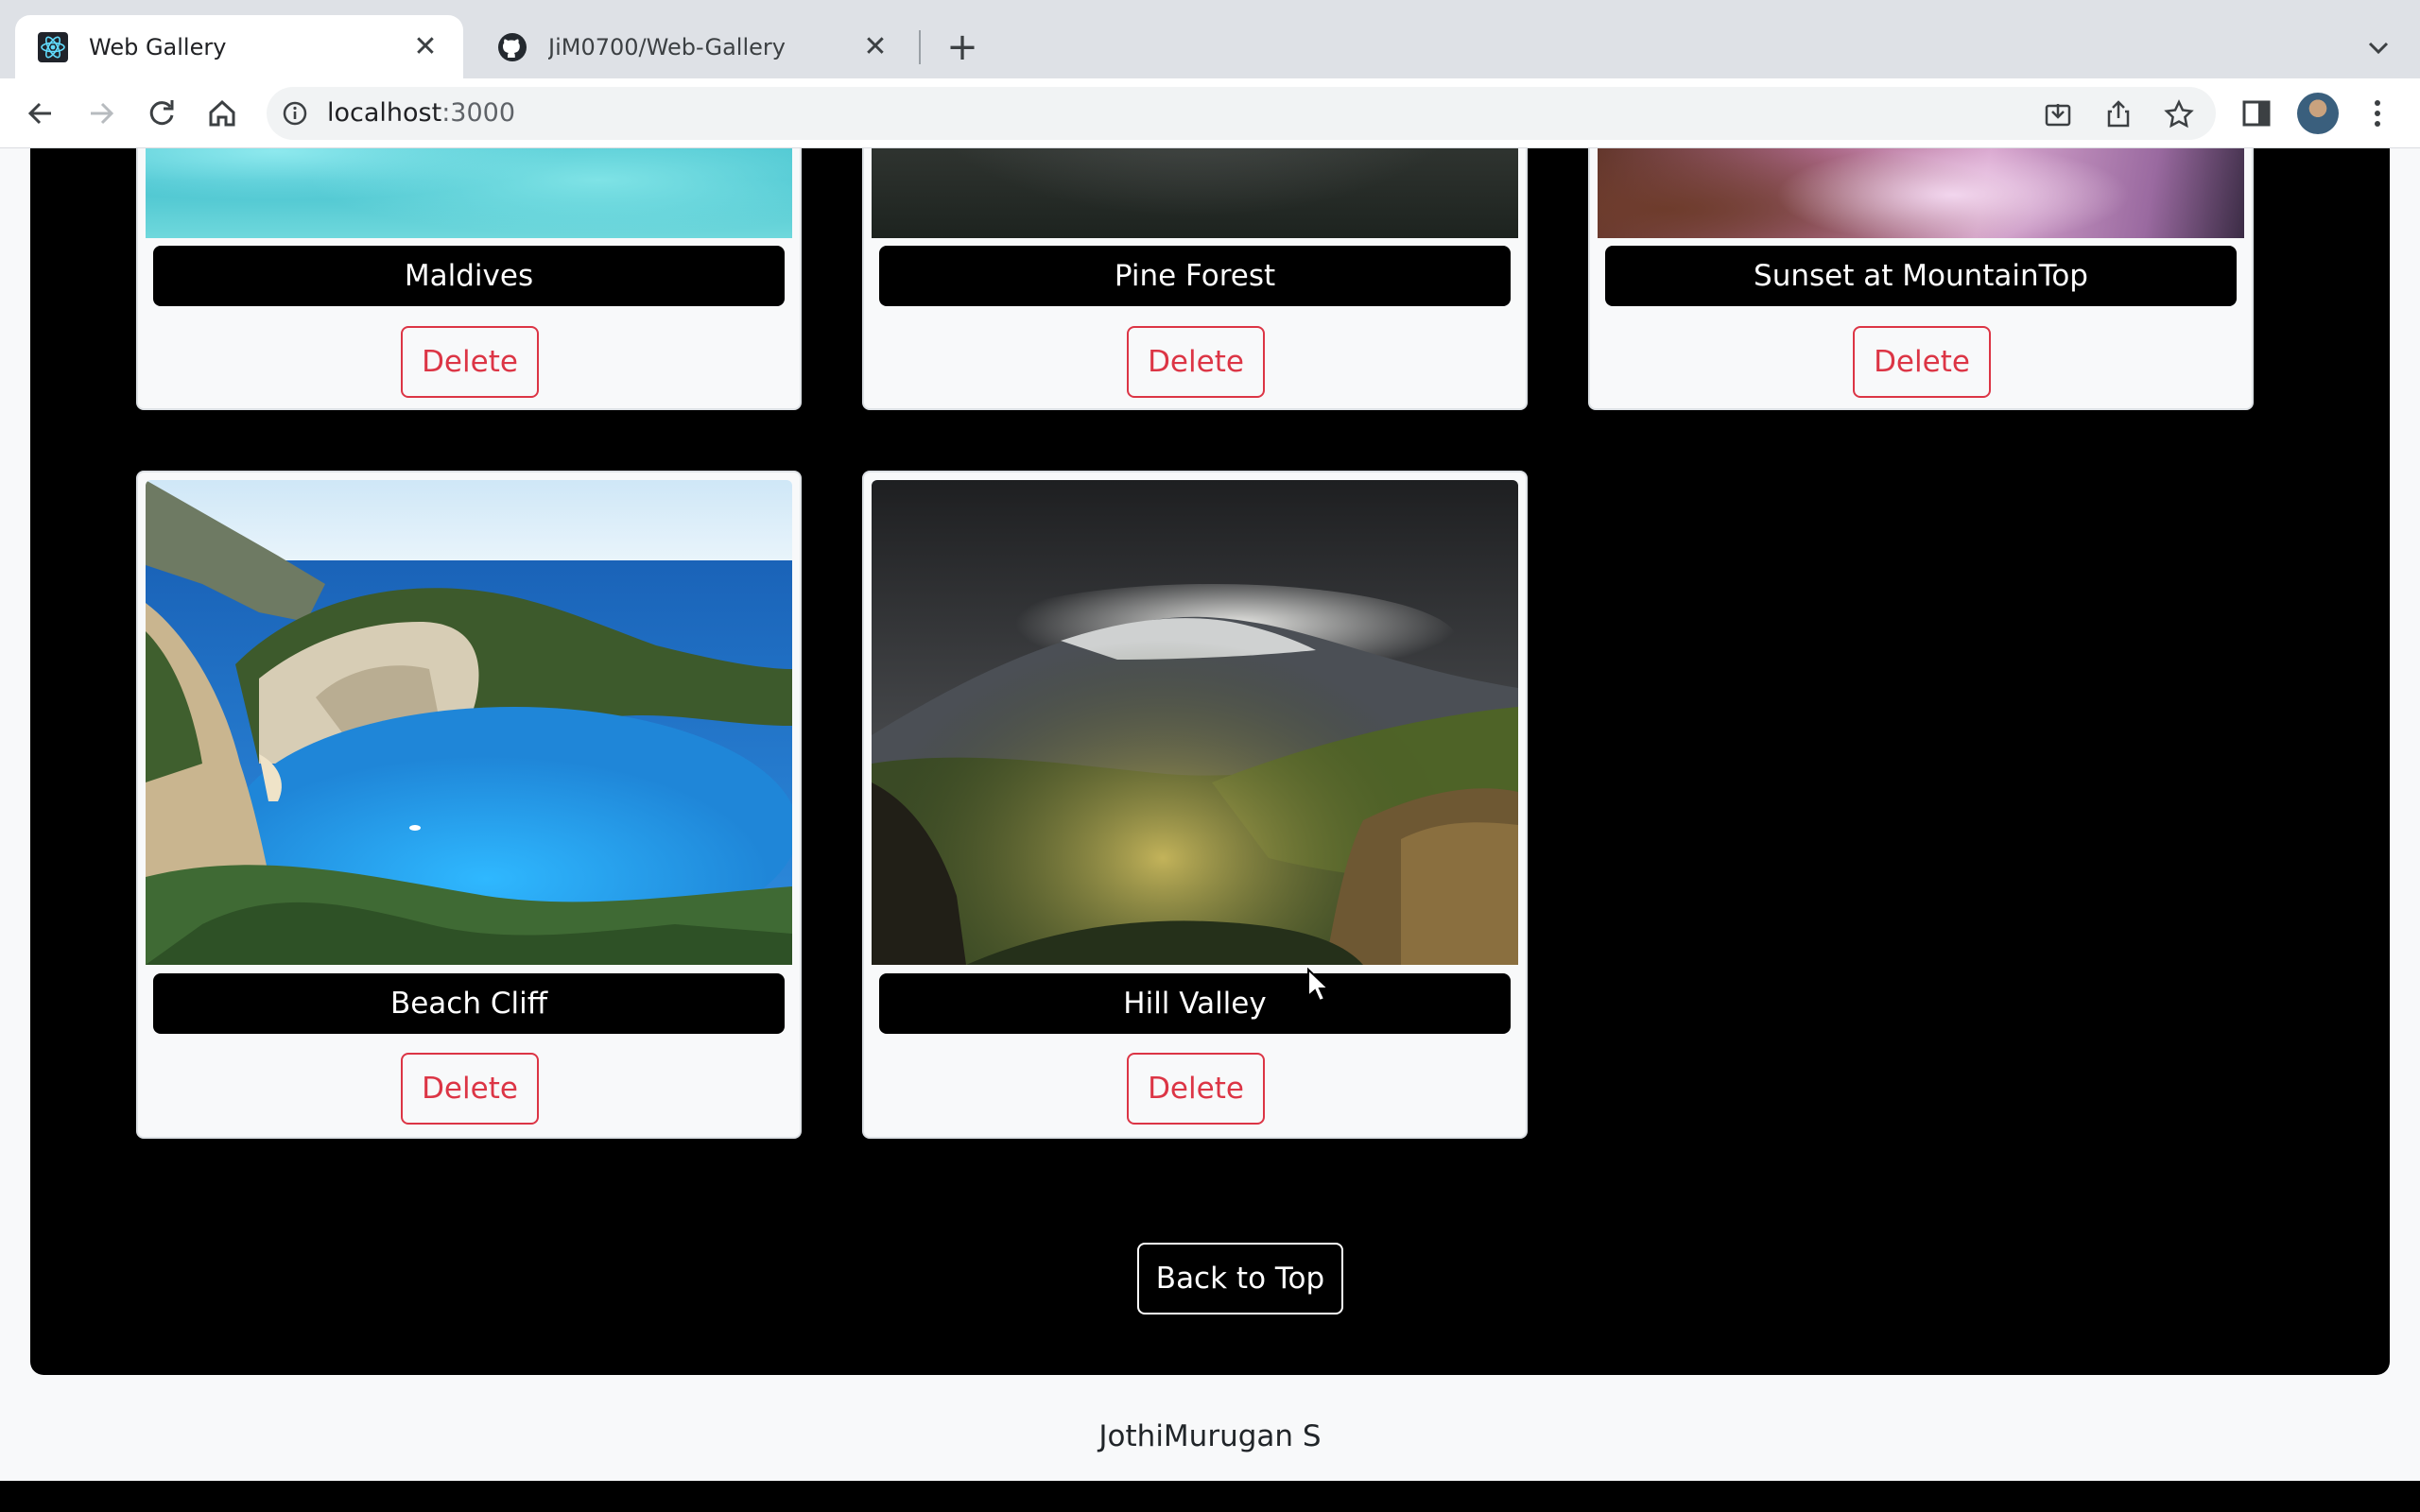 The image size is (2420, 1512). I want to click on tab-title: Web Gallery, so click(158, 46).